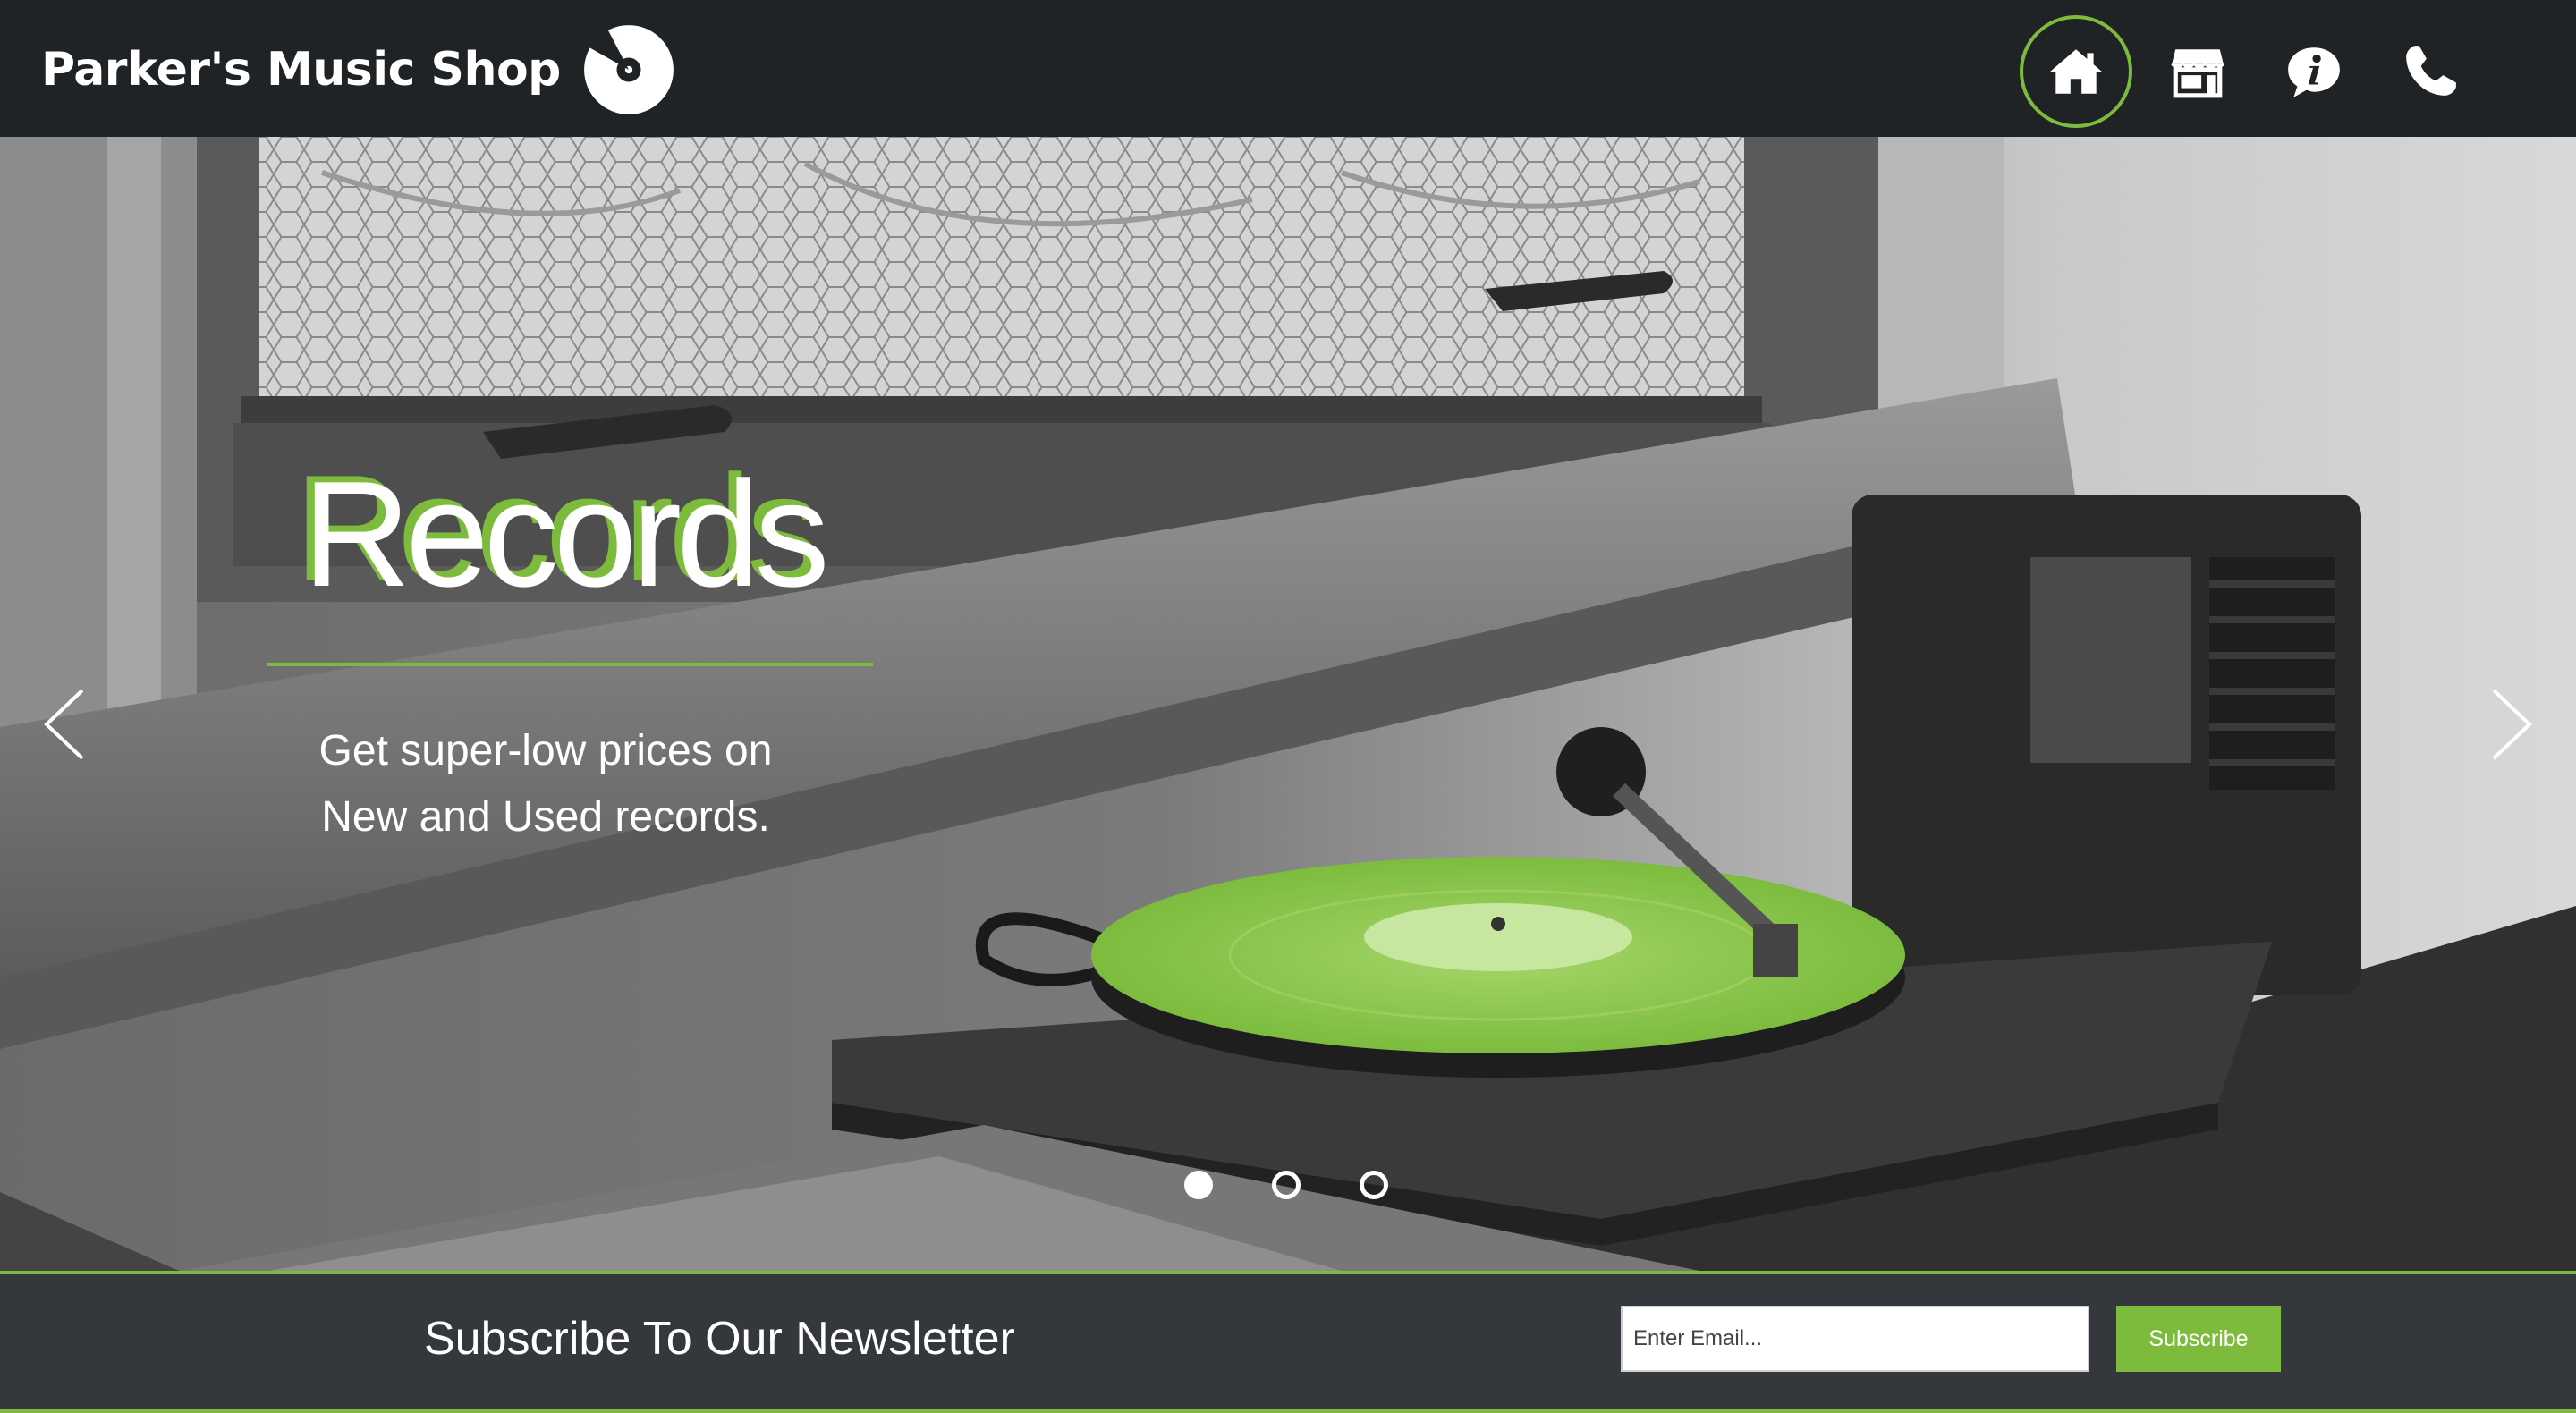  I want to click on newsletter-bottom-border, so click(1288, 1411).